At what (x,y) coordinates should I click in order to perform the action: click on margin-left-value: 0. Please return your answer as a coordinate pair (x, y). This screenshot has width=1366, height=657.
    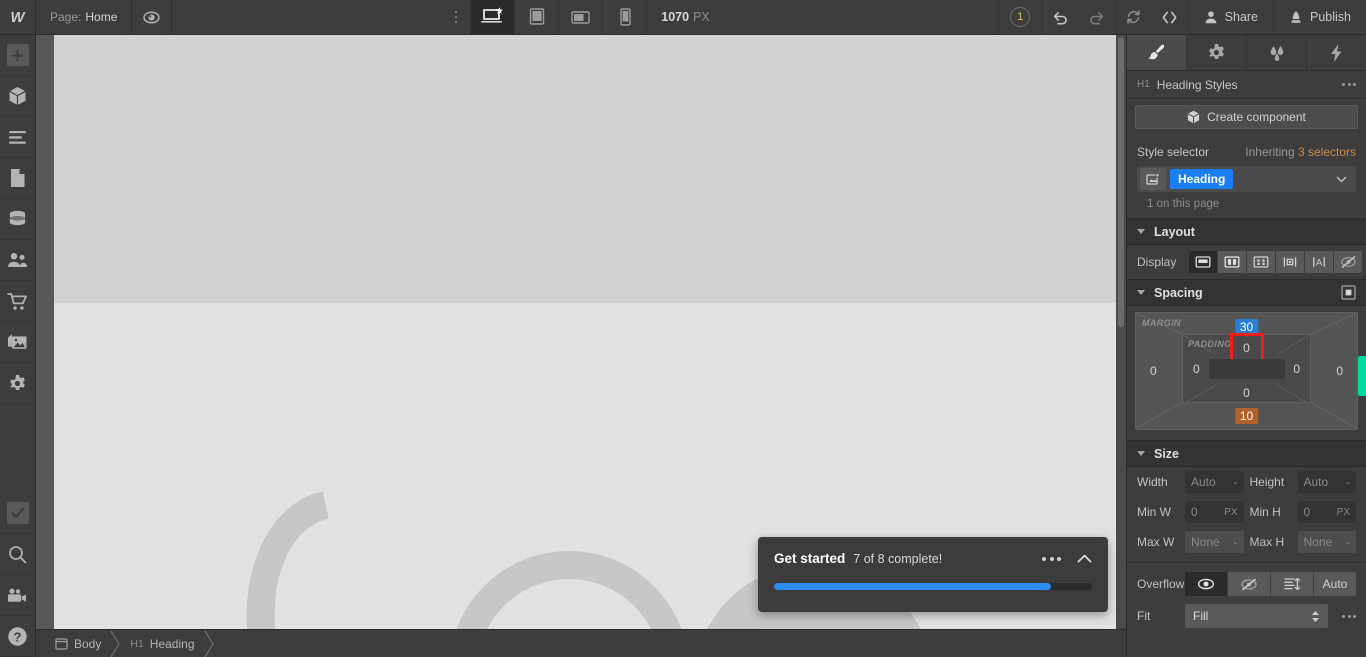
    Looking at the image, I should click on (1153, 371).